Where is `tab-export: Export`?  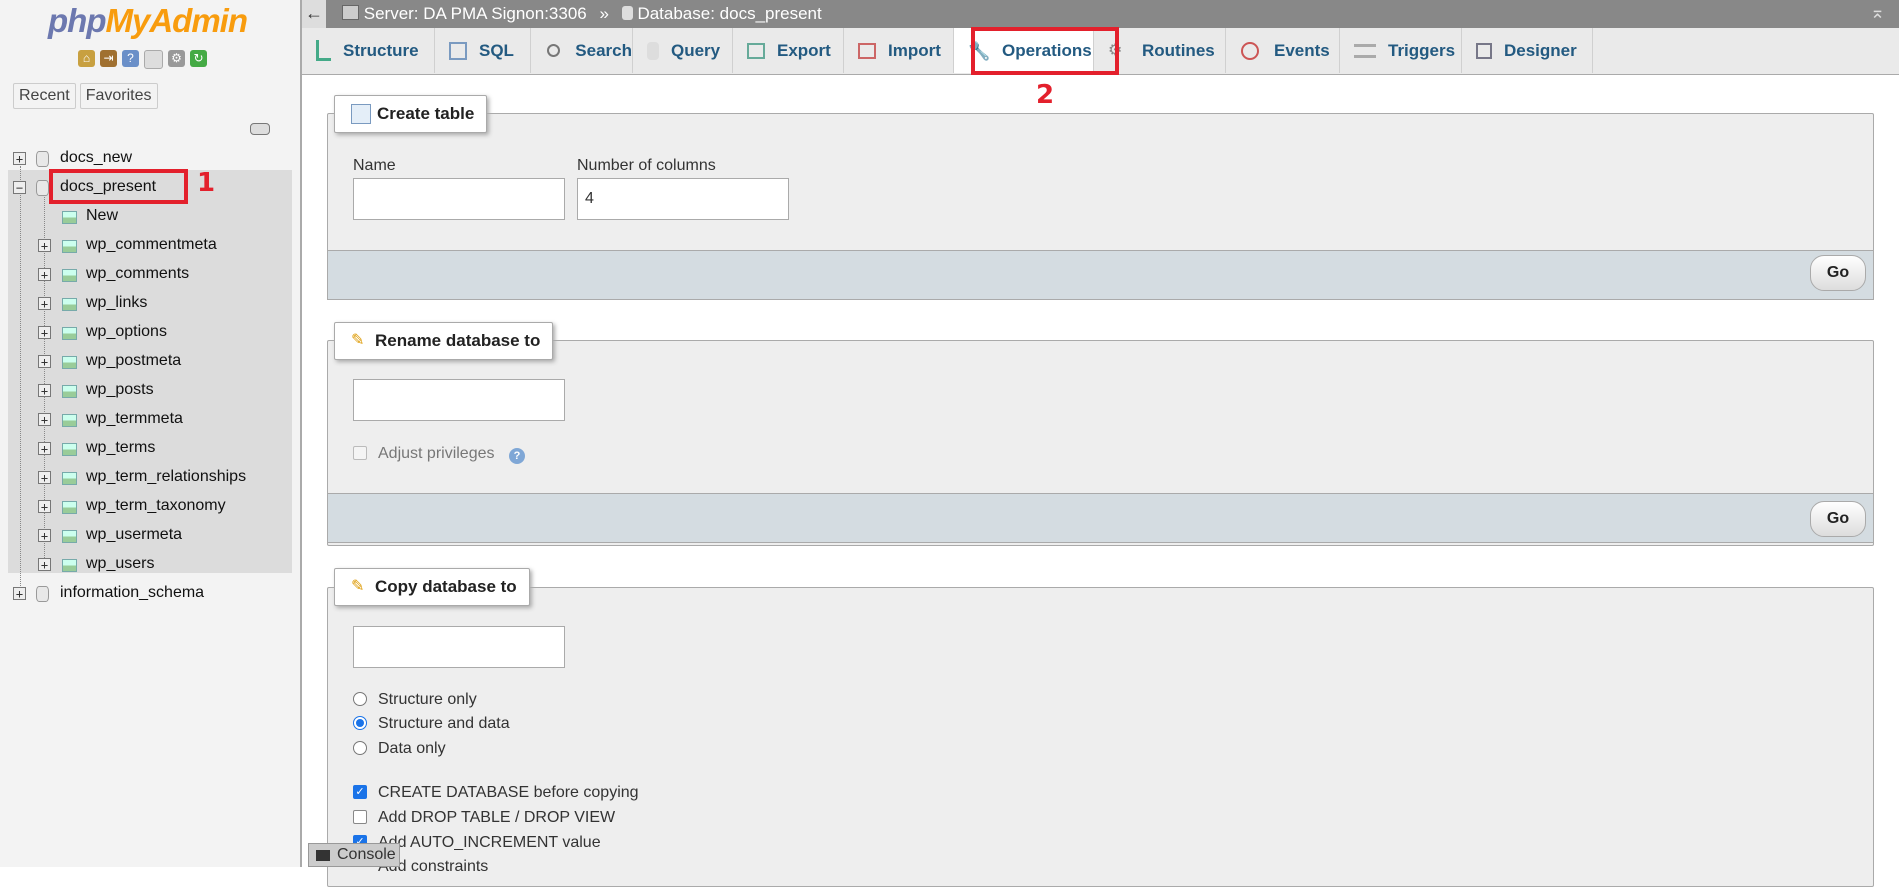
tab-export: Export is located at coordinates (788, 50).